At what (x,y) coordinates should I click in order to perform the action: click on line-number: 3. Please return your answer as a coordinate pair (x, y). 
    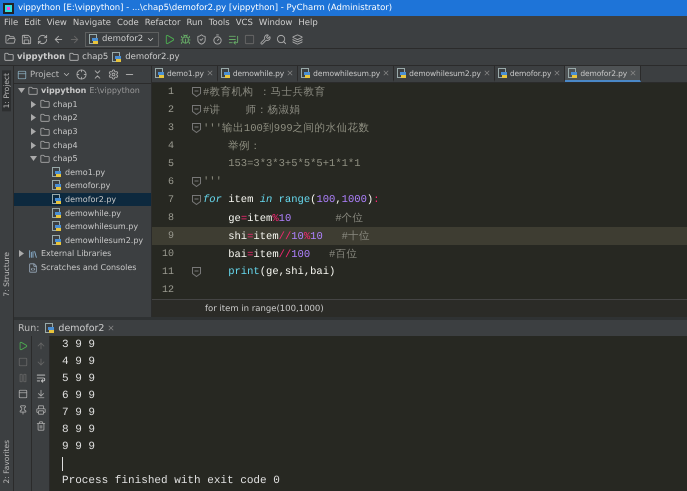
    Looking at the image, I should click on (170, 128).